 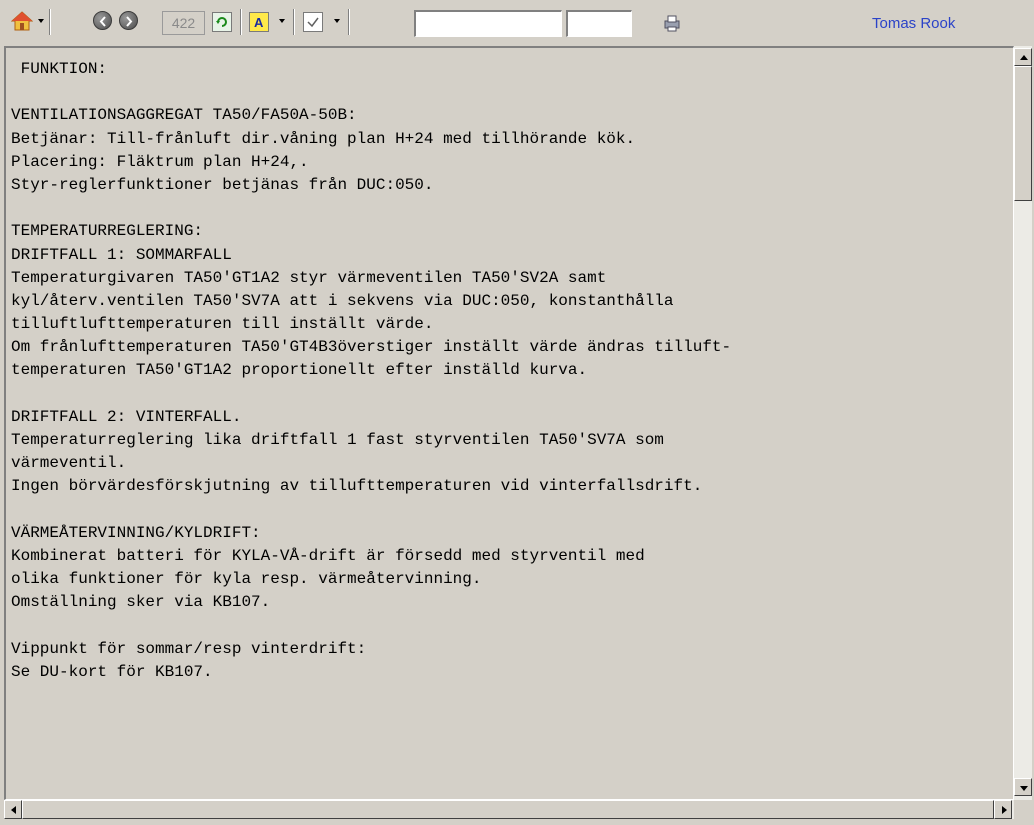 I want to click on font-button: A, so click(x=259, y=22).